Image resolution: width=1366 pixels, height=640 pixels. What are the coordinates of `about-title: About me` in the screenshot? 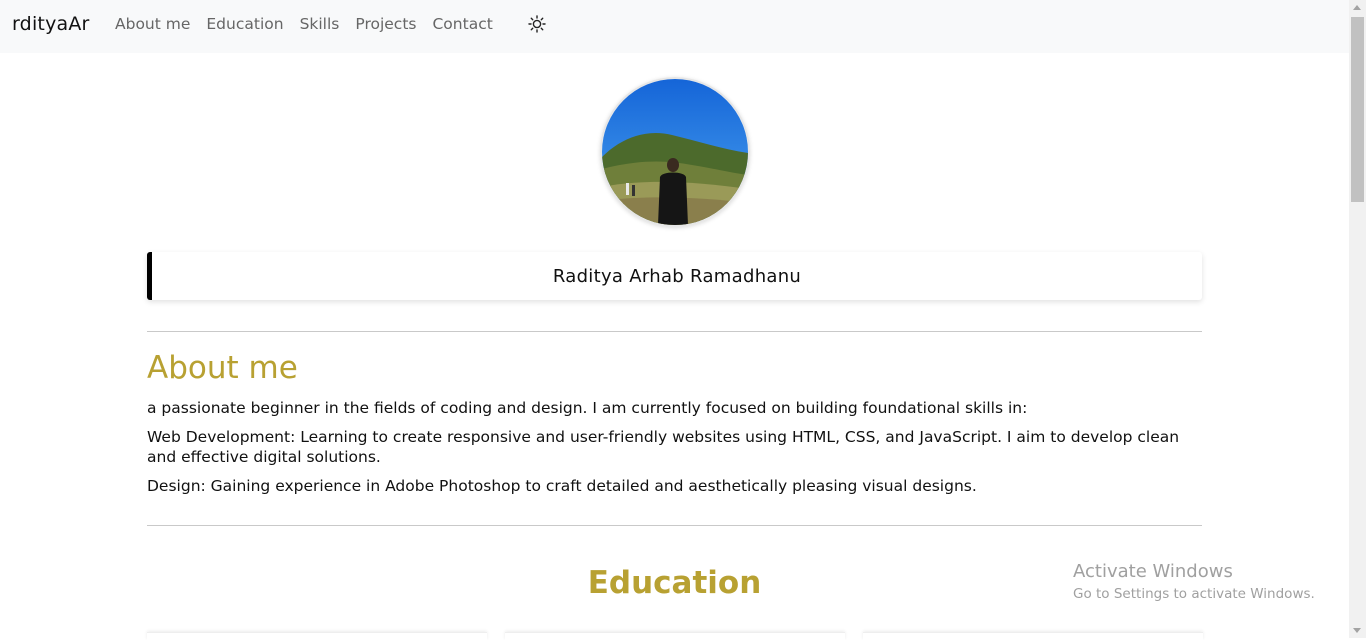 It's located at (222, 368).